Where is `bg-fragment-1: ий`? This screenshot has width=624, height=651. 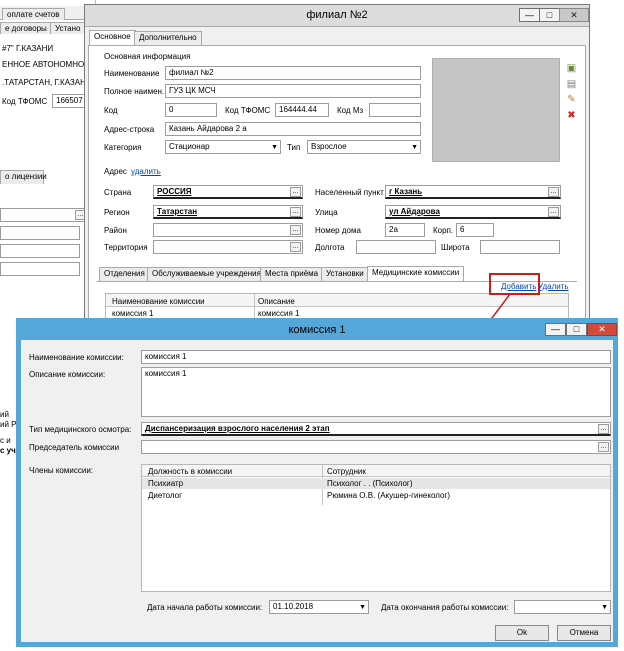 bg-fragment-1: ий is located at coordinates (4, 414).